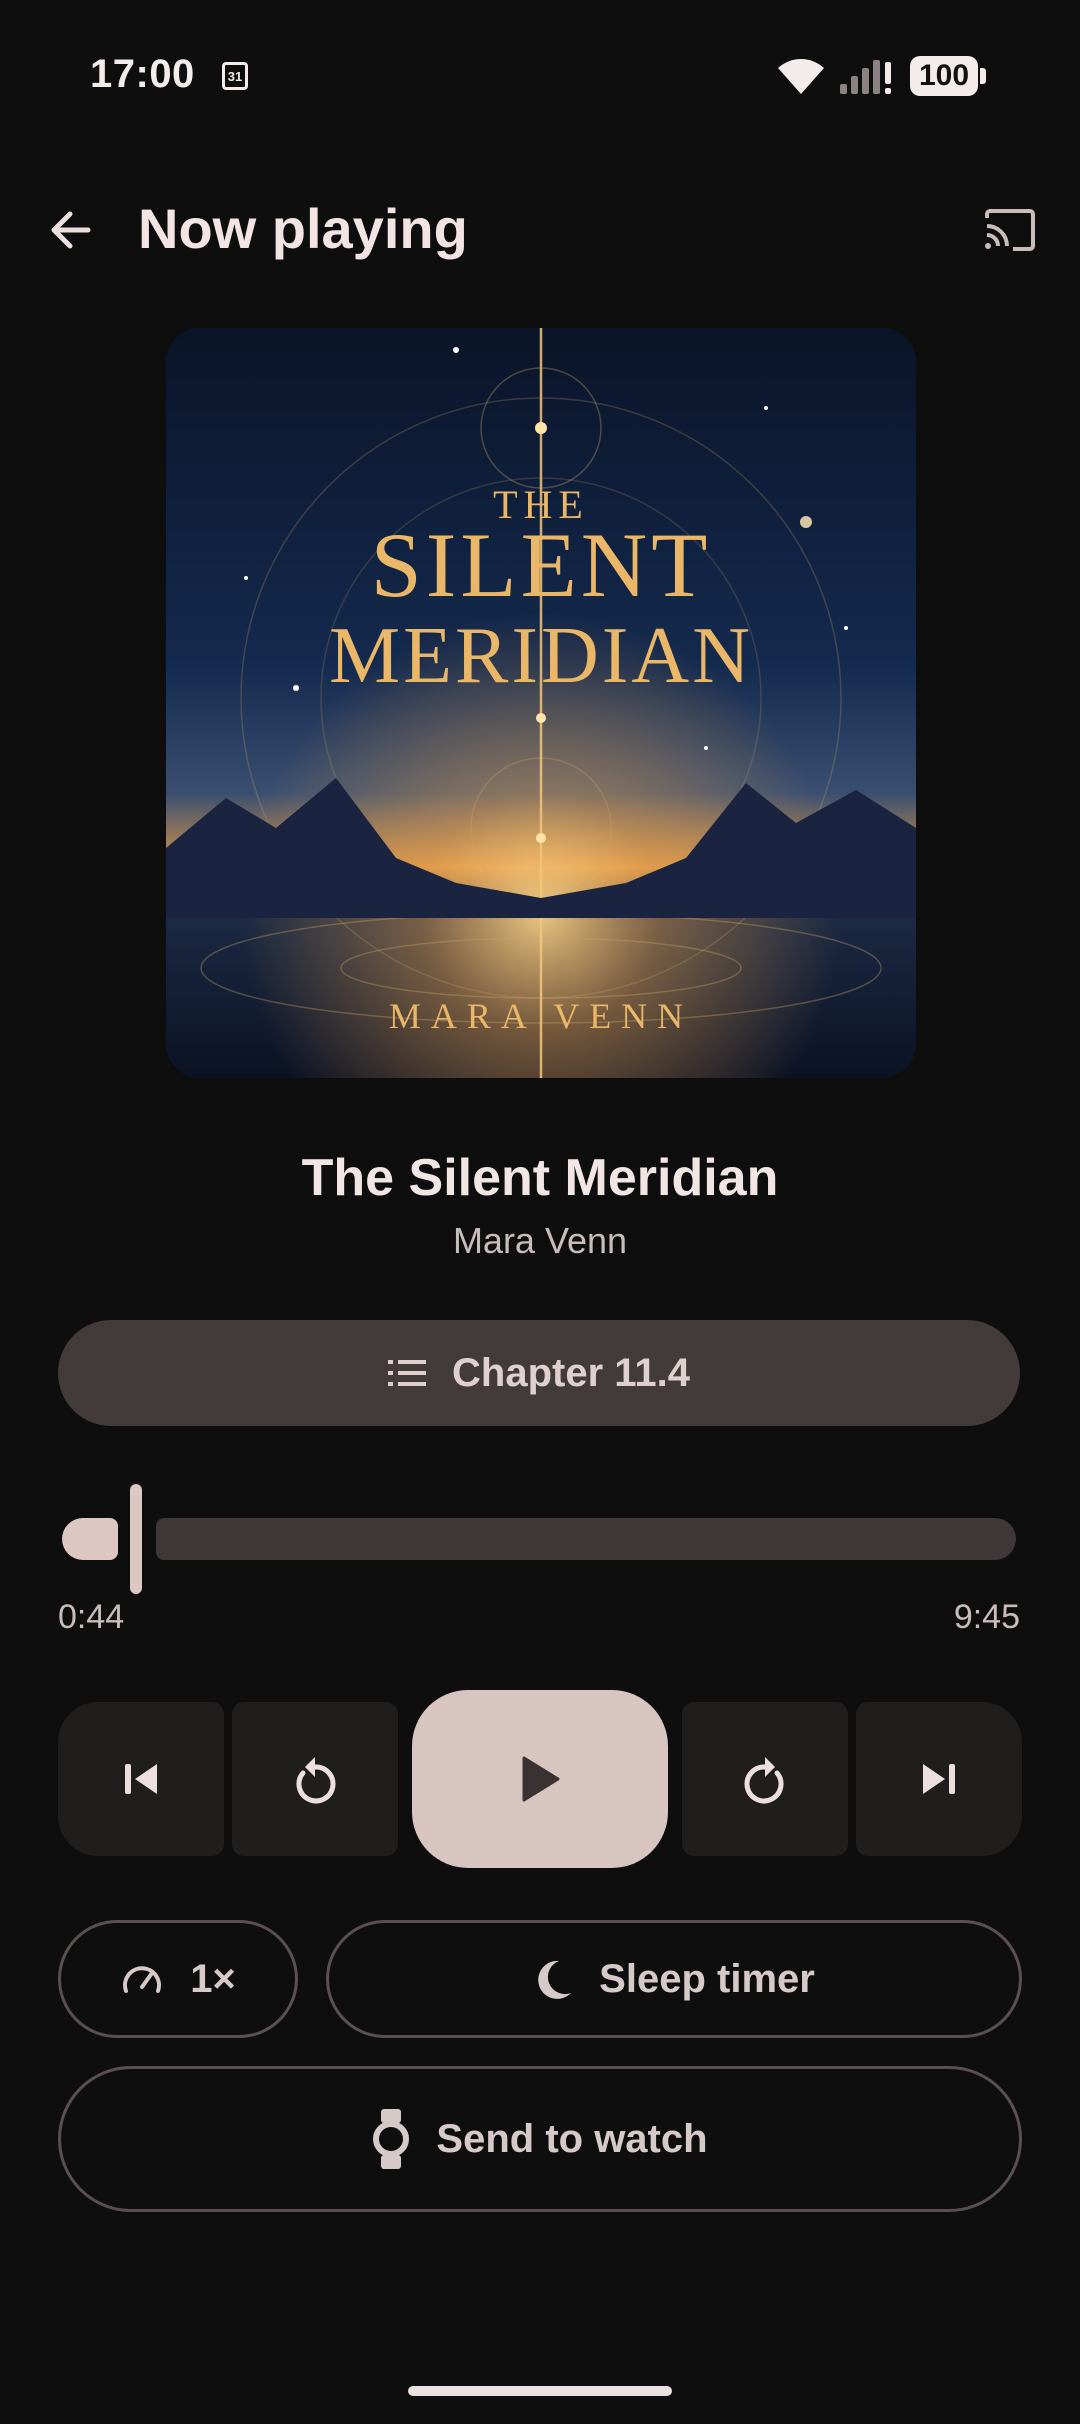 The width and height of the screenshot is (1080, 2424). I want to click on replay-icon, so click(316, 1780).